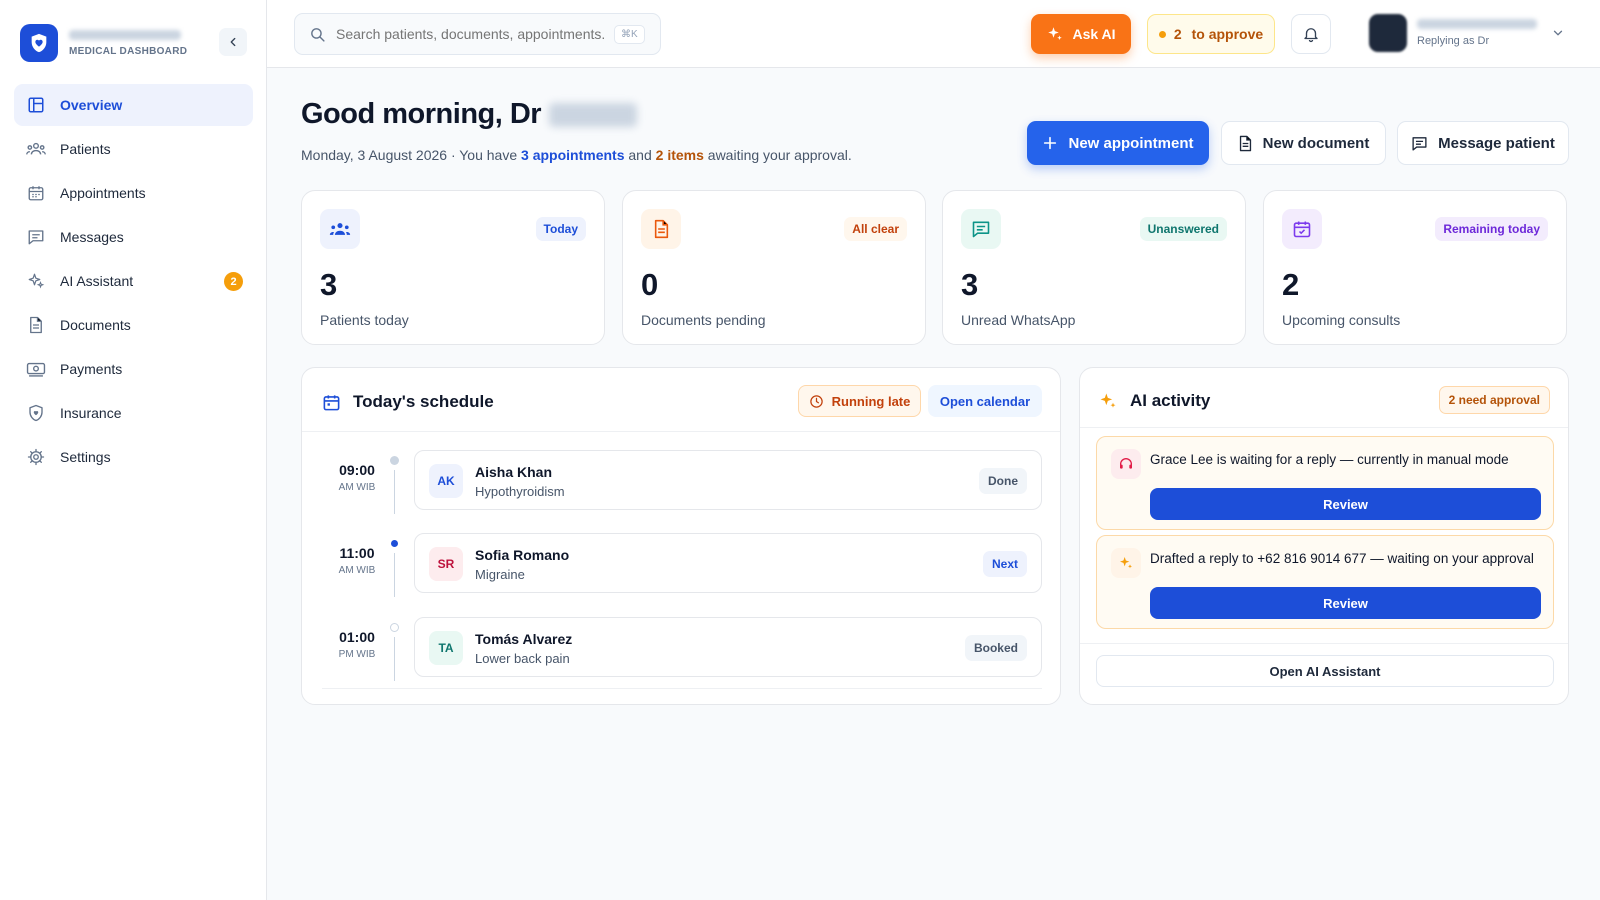  I want to click on appointments-link: 3 appointments, so click(572, 155).